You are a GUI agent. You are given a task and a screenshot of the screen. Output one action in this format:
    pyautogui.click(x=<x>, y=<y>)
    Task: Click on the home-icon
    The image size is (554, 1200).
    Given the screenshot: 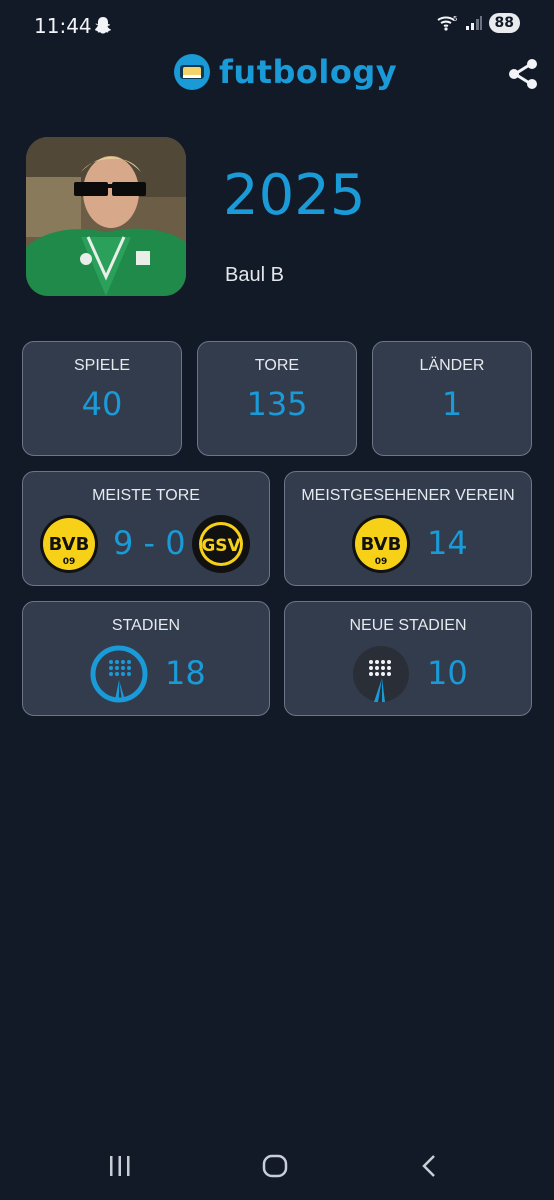 What is the action you would take?
    pyautogui.click(x=275, y=1166)
    